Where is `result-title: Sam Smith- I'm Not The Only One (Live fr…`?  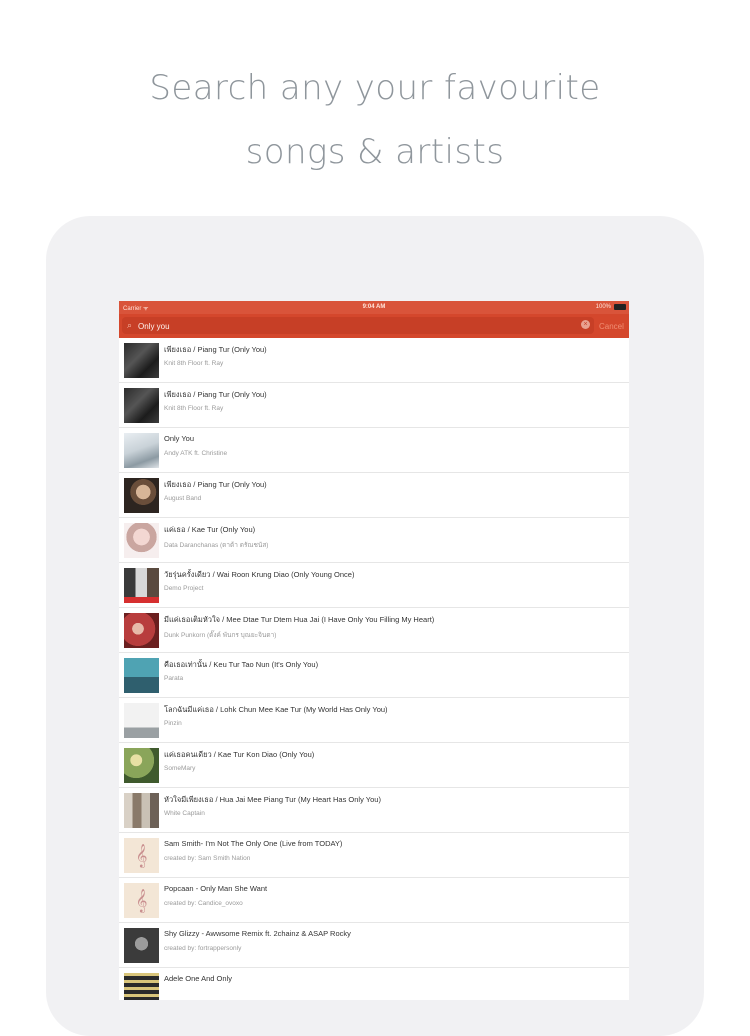 result-title: Sam Smith- I'm Not The Only One (Live fr… is located at coordinates (253, 843).